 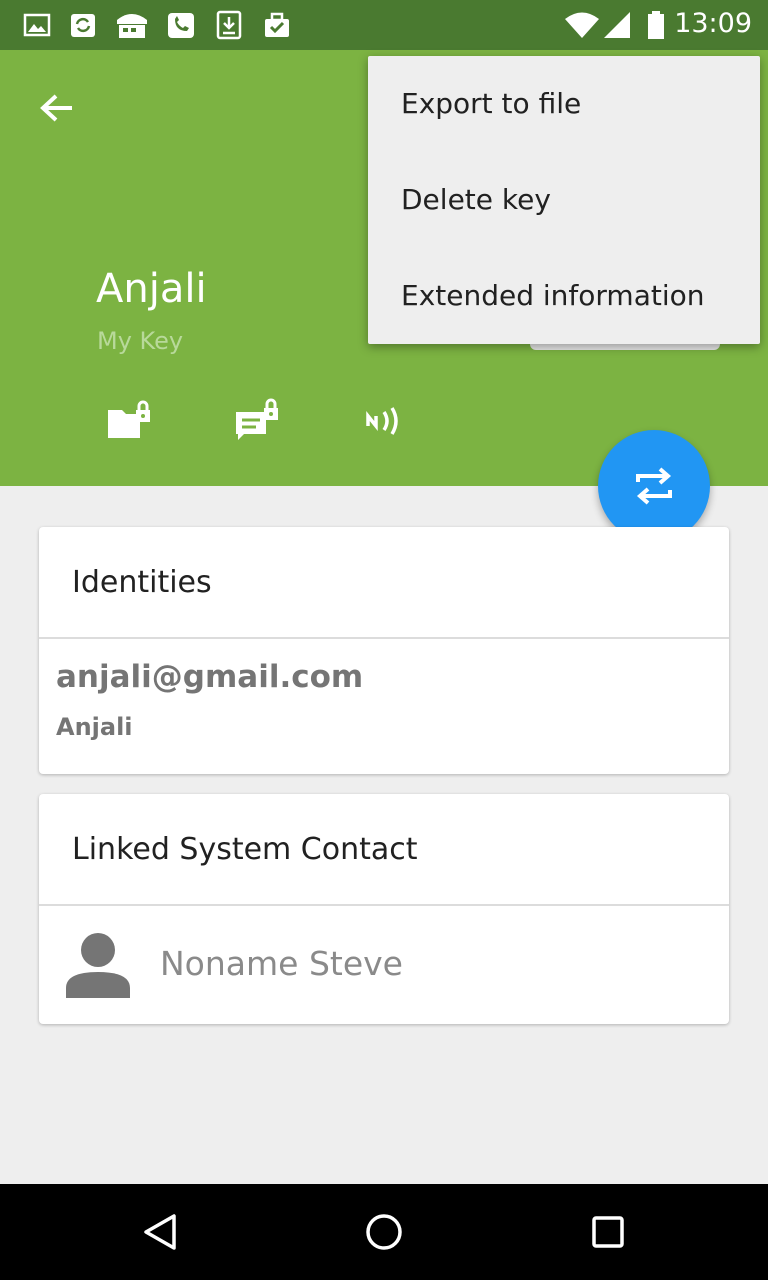 What do you see at coordinates (617, 25) in the screenshot?
I see `signal-icon` at bounding box center [617, 25].